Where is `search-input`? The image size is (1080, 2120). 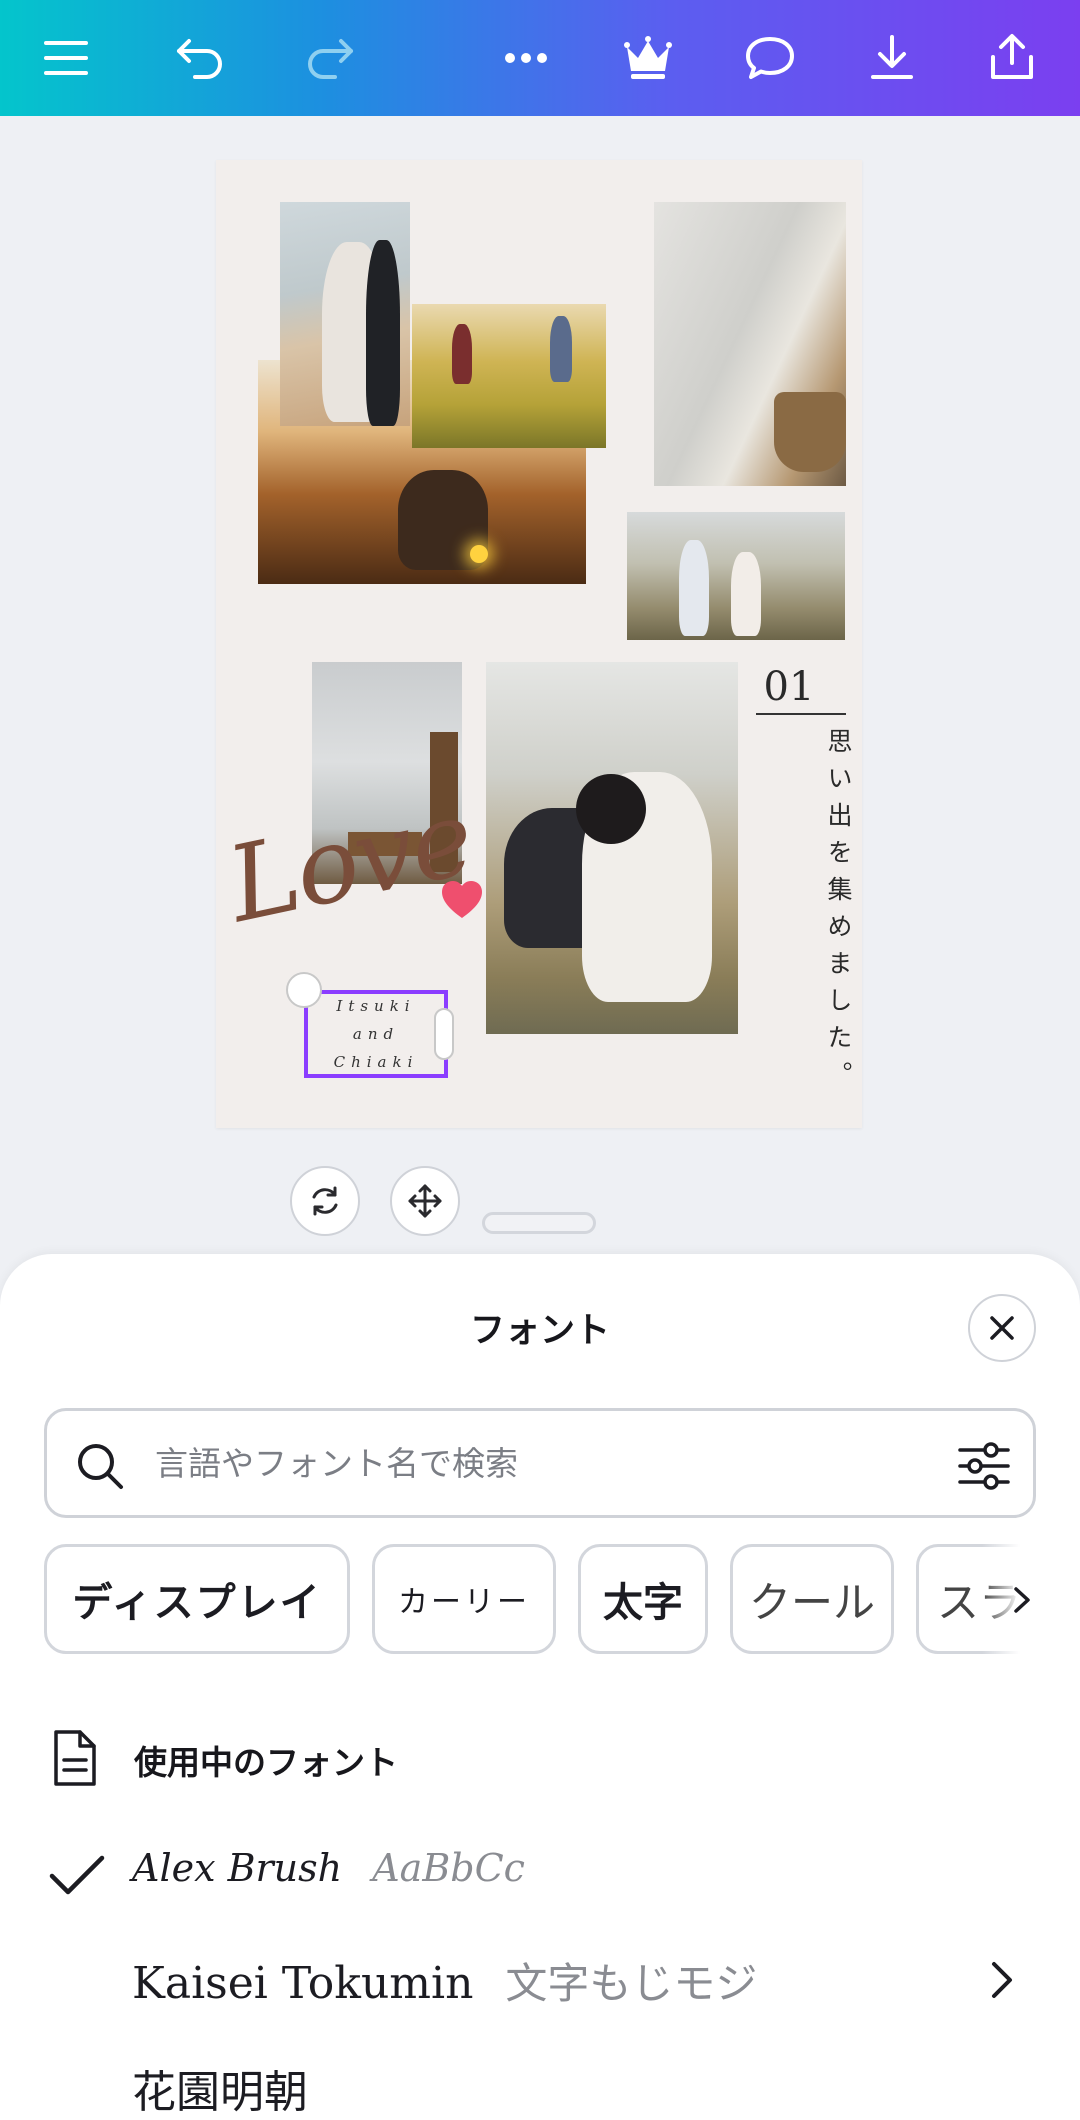 search-input is located at coordinates (565, 1463).